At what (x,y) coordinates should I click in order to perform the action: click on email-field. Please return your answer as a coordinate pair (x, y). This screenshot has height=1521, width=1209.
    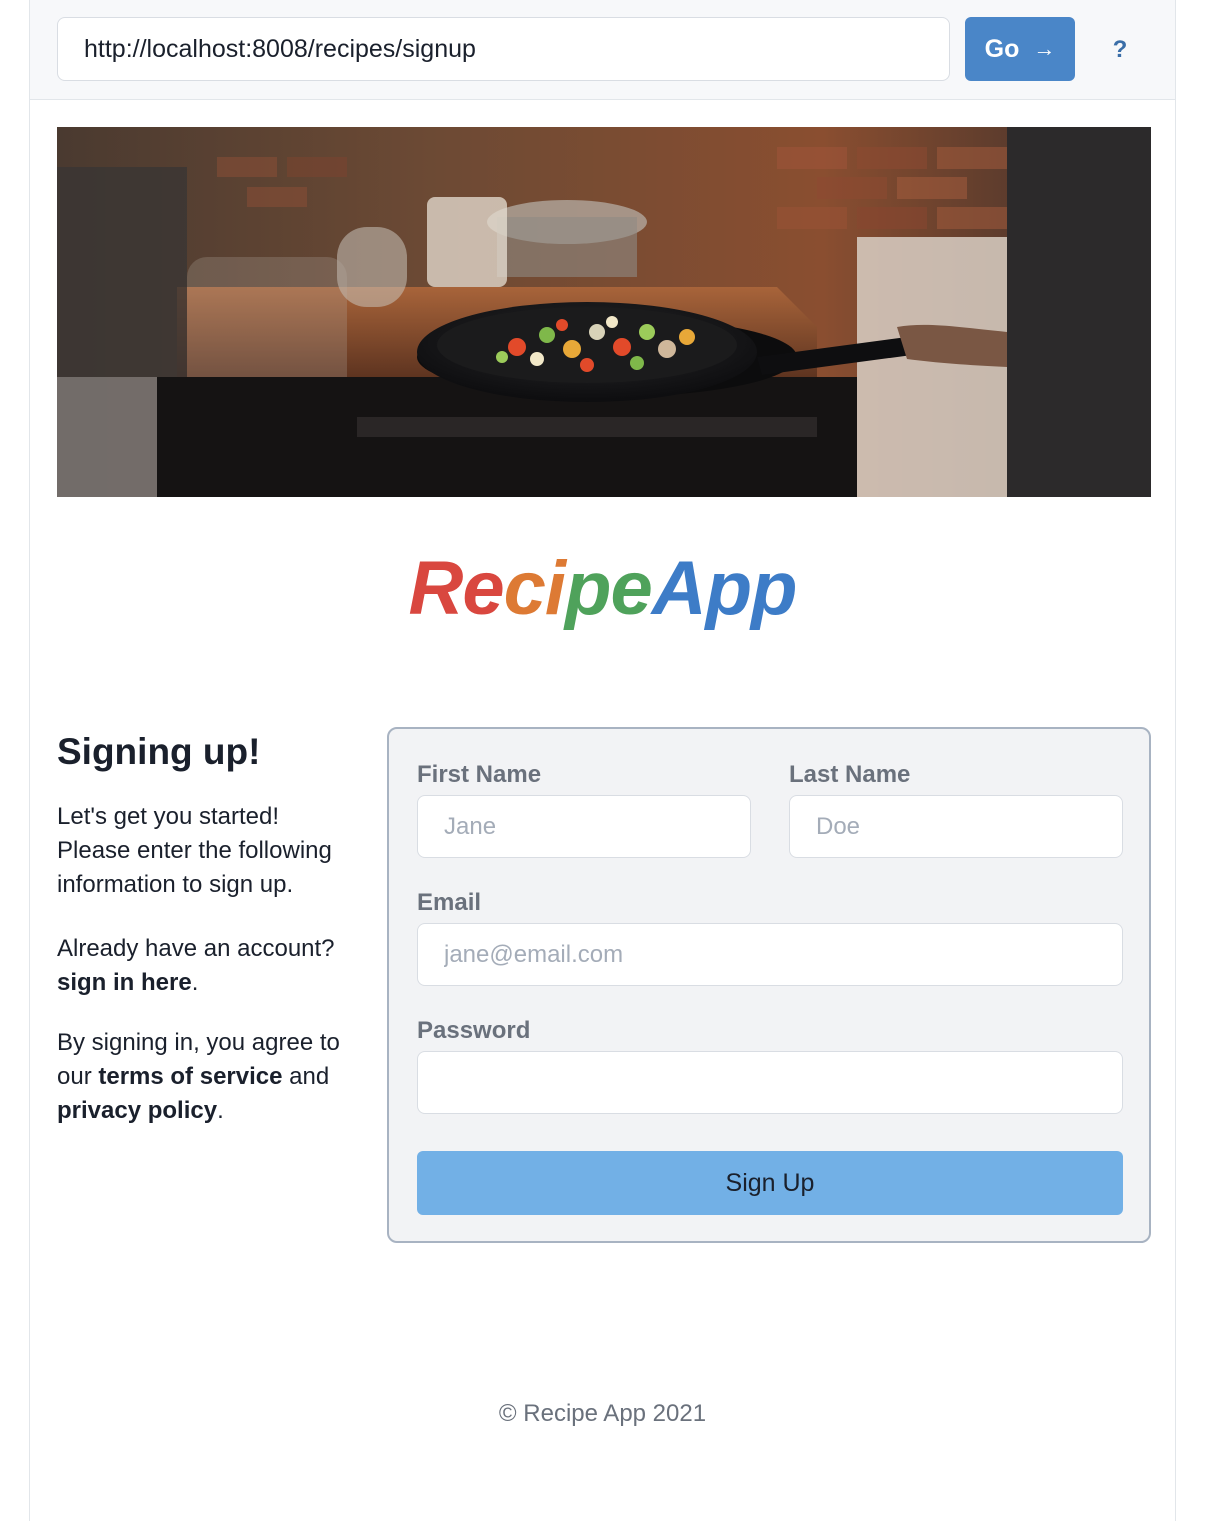
    Looking at the image, I should click on (770, 954).